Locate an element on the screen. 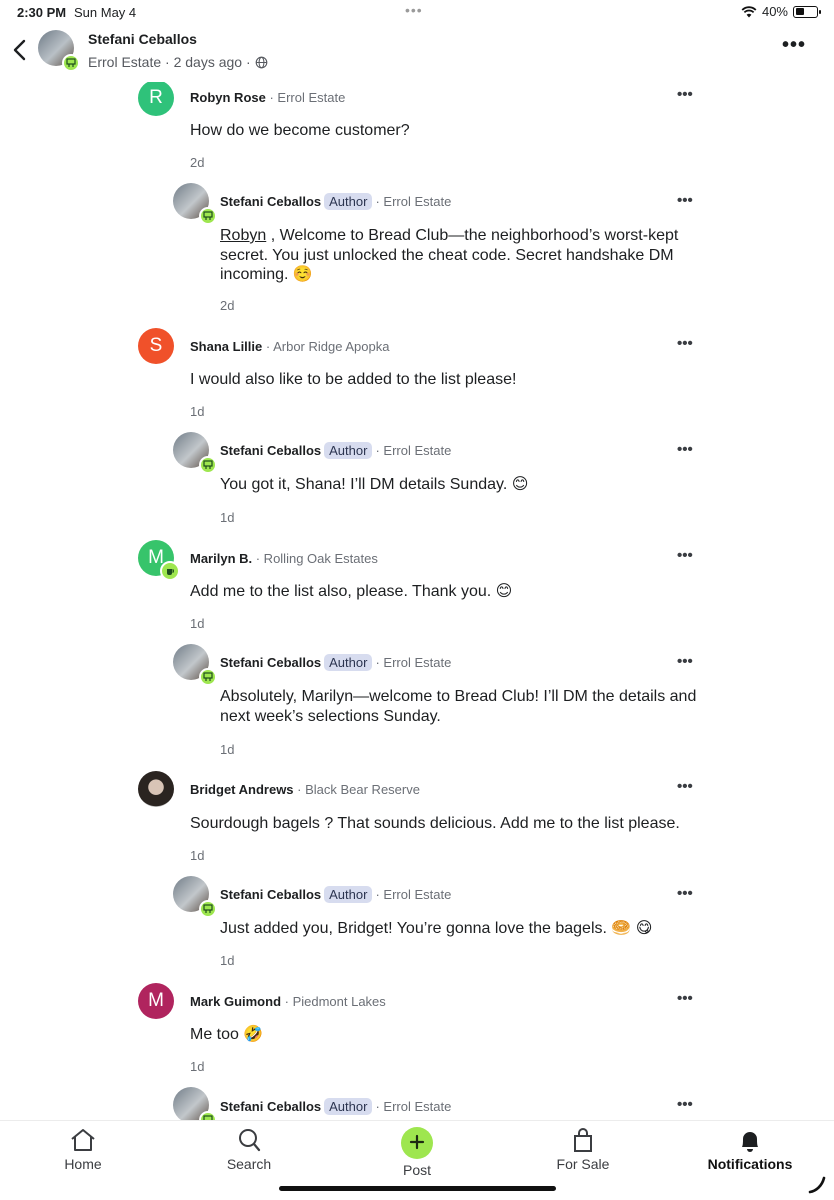  tab-label: Search is located at coordinates (249, 1164).